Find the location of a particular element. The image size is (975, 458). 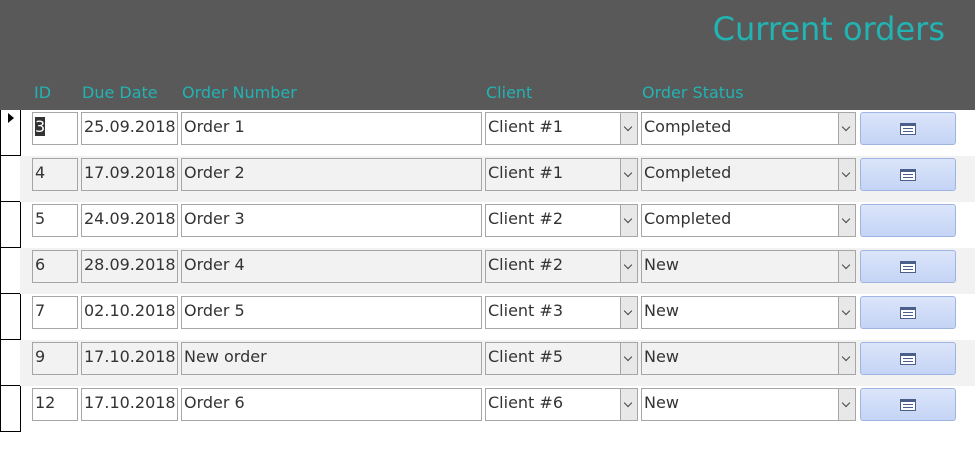

client-combo-value: Client #5 is located at coordinates (525, 356).